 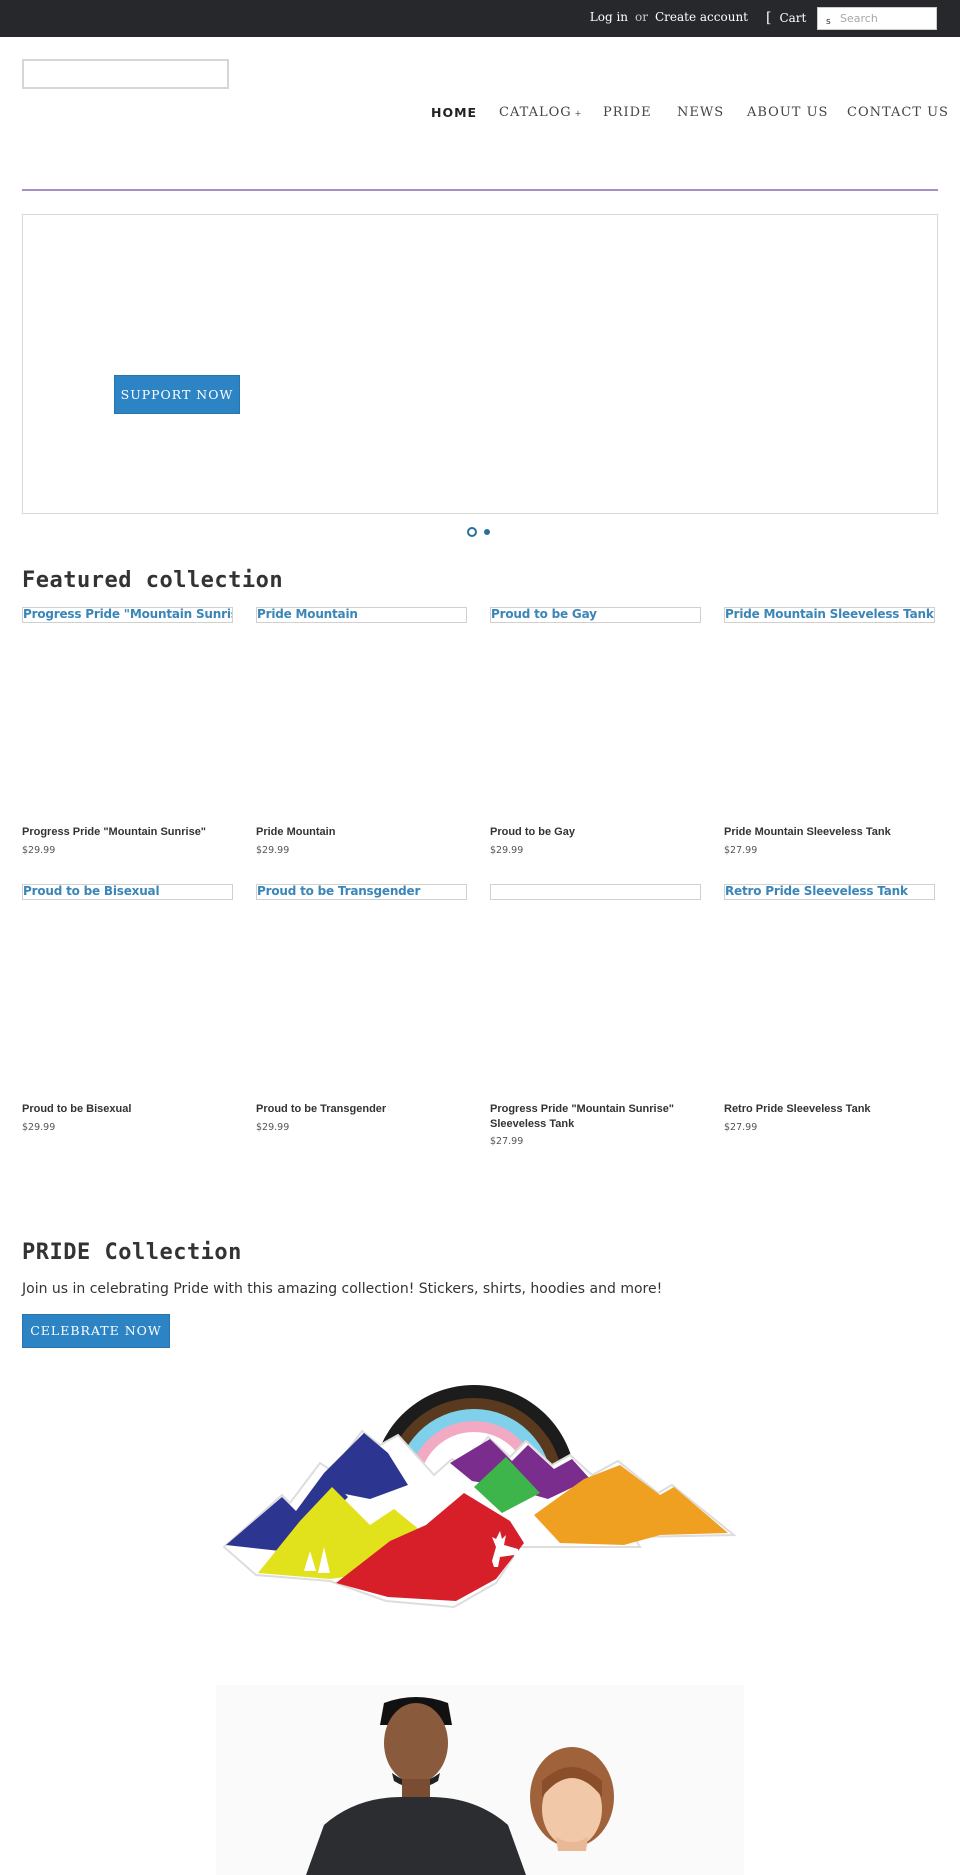 I want to click on models-illustration, so click(x=480, y=1780).